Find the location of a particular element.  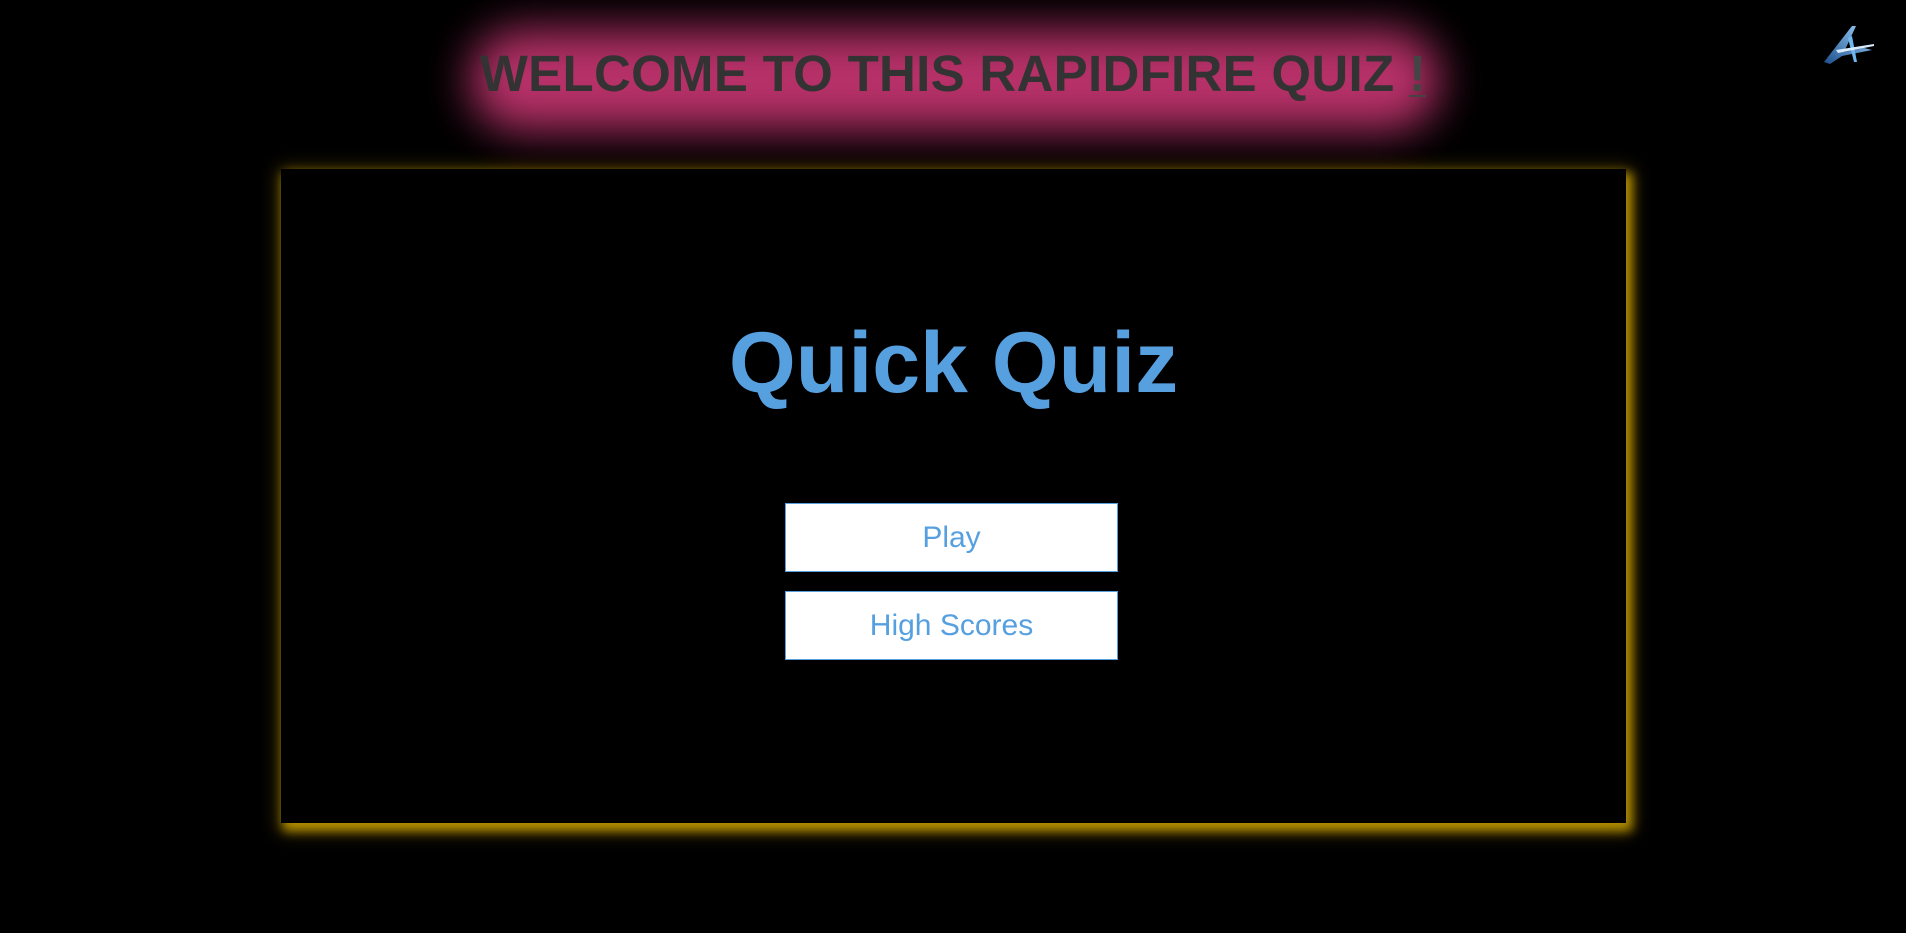

welcome-banner-exclamation: ! is located at coordinates (1417, 73).